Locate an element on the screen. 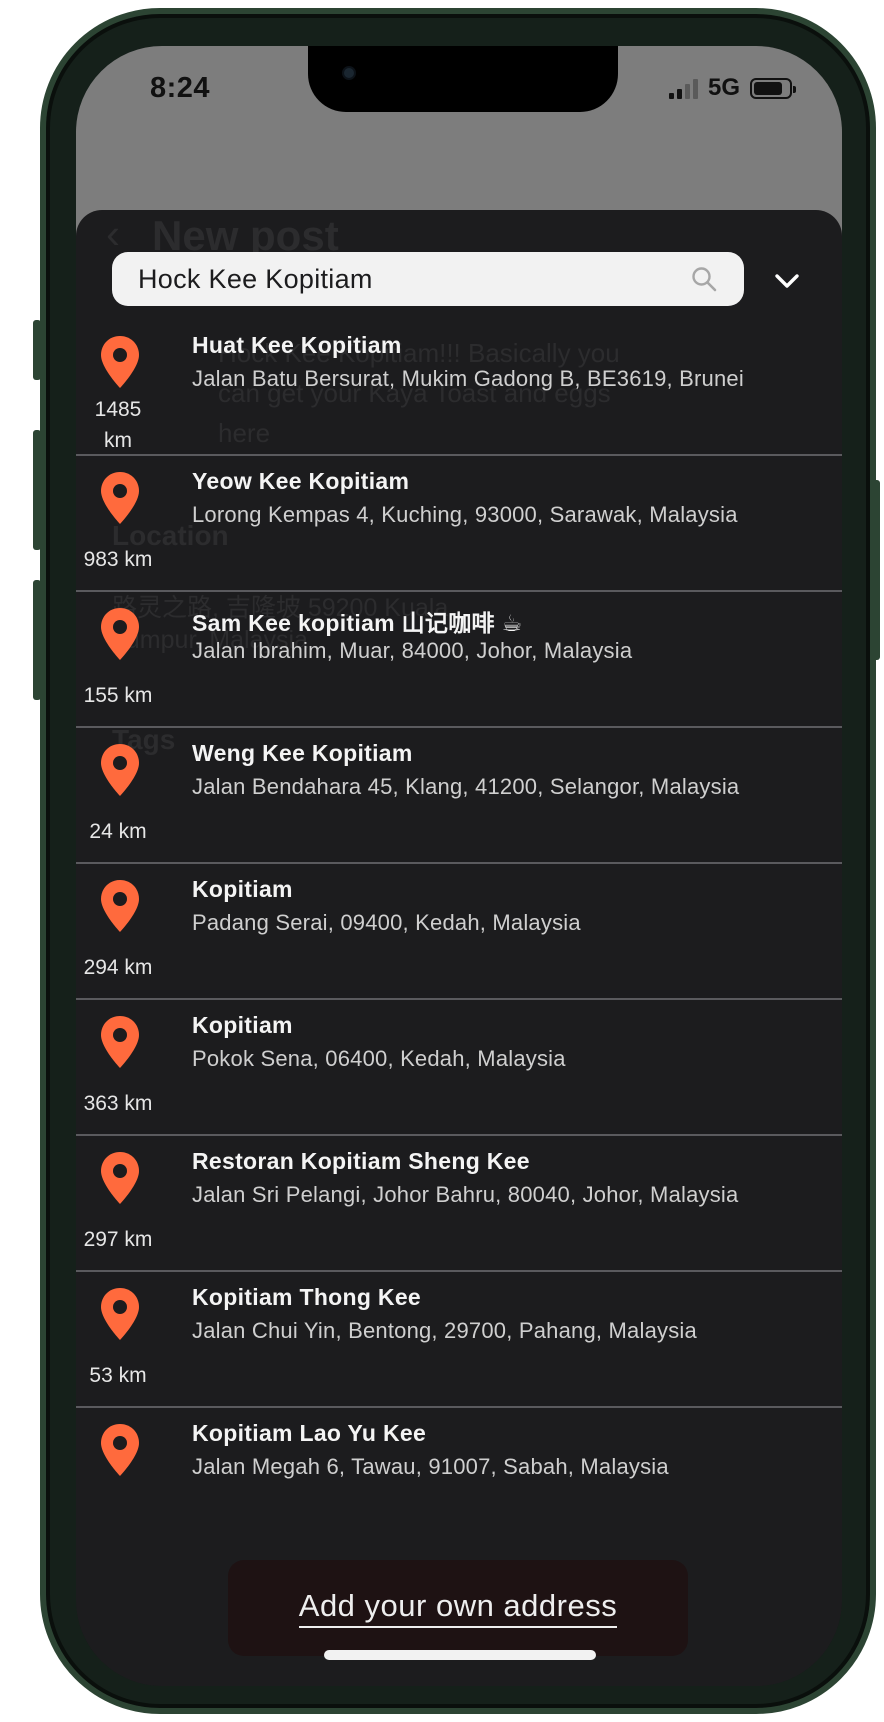 Image resolution: width=884 pixels, height=1722 pixels. result-distance: 1485 km is located at coordinates (118, 425).